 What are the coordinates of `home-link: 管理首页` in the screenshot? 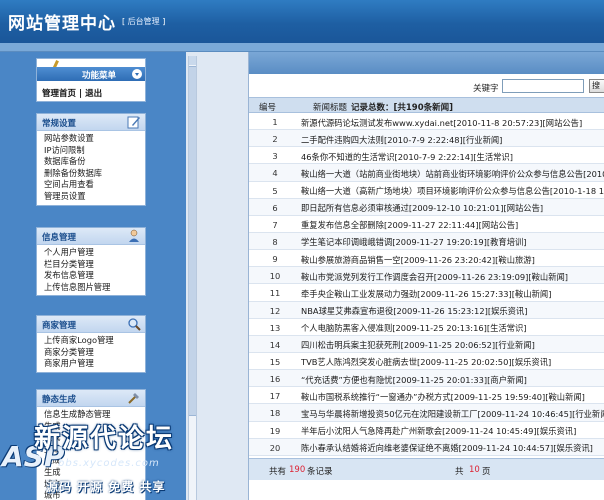 It's located at (59, 94).